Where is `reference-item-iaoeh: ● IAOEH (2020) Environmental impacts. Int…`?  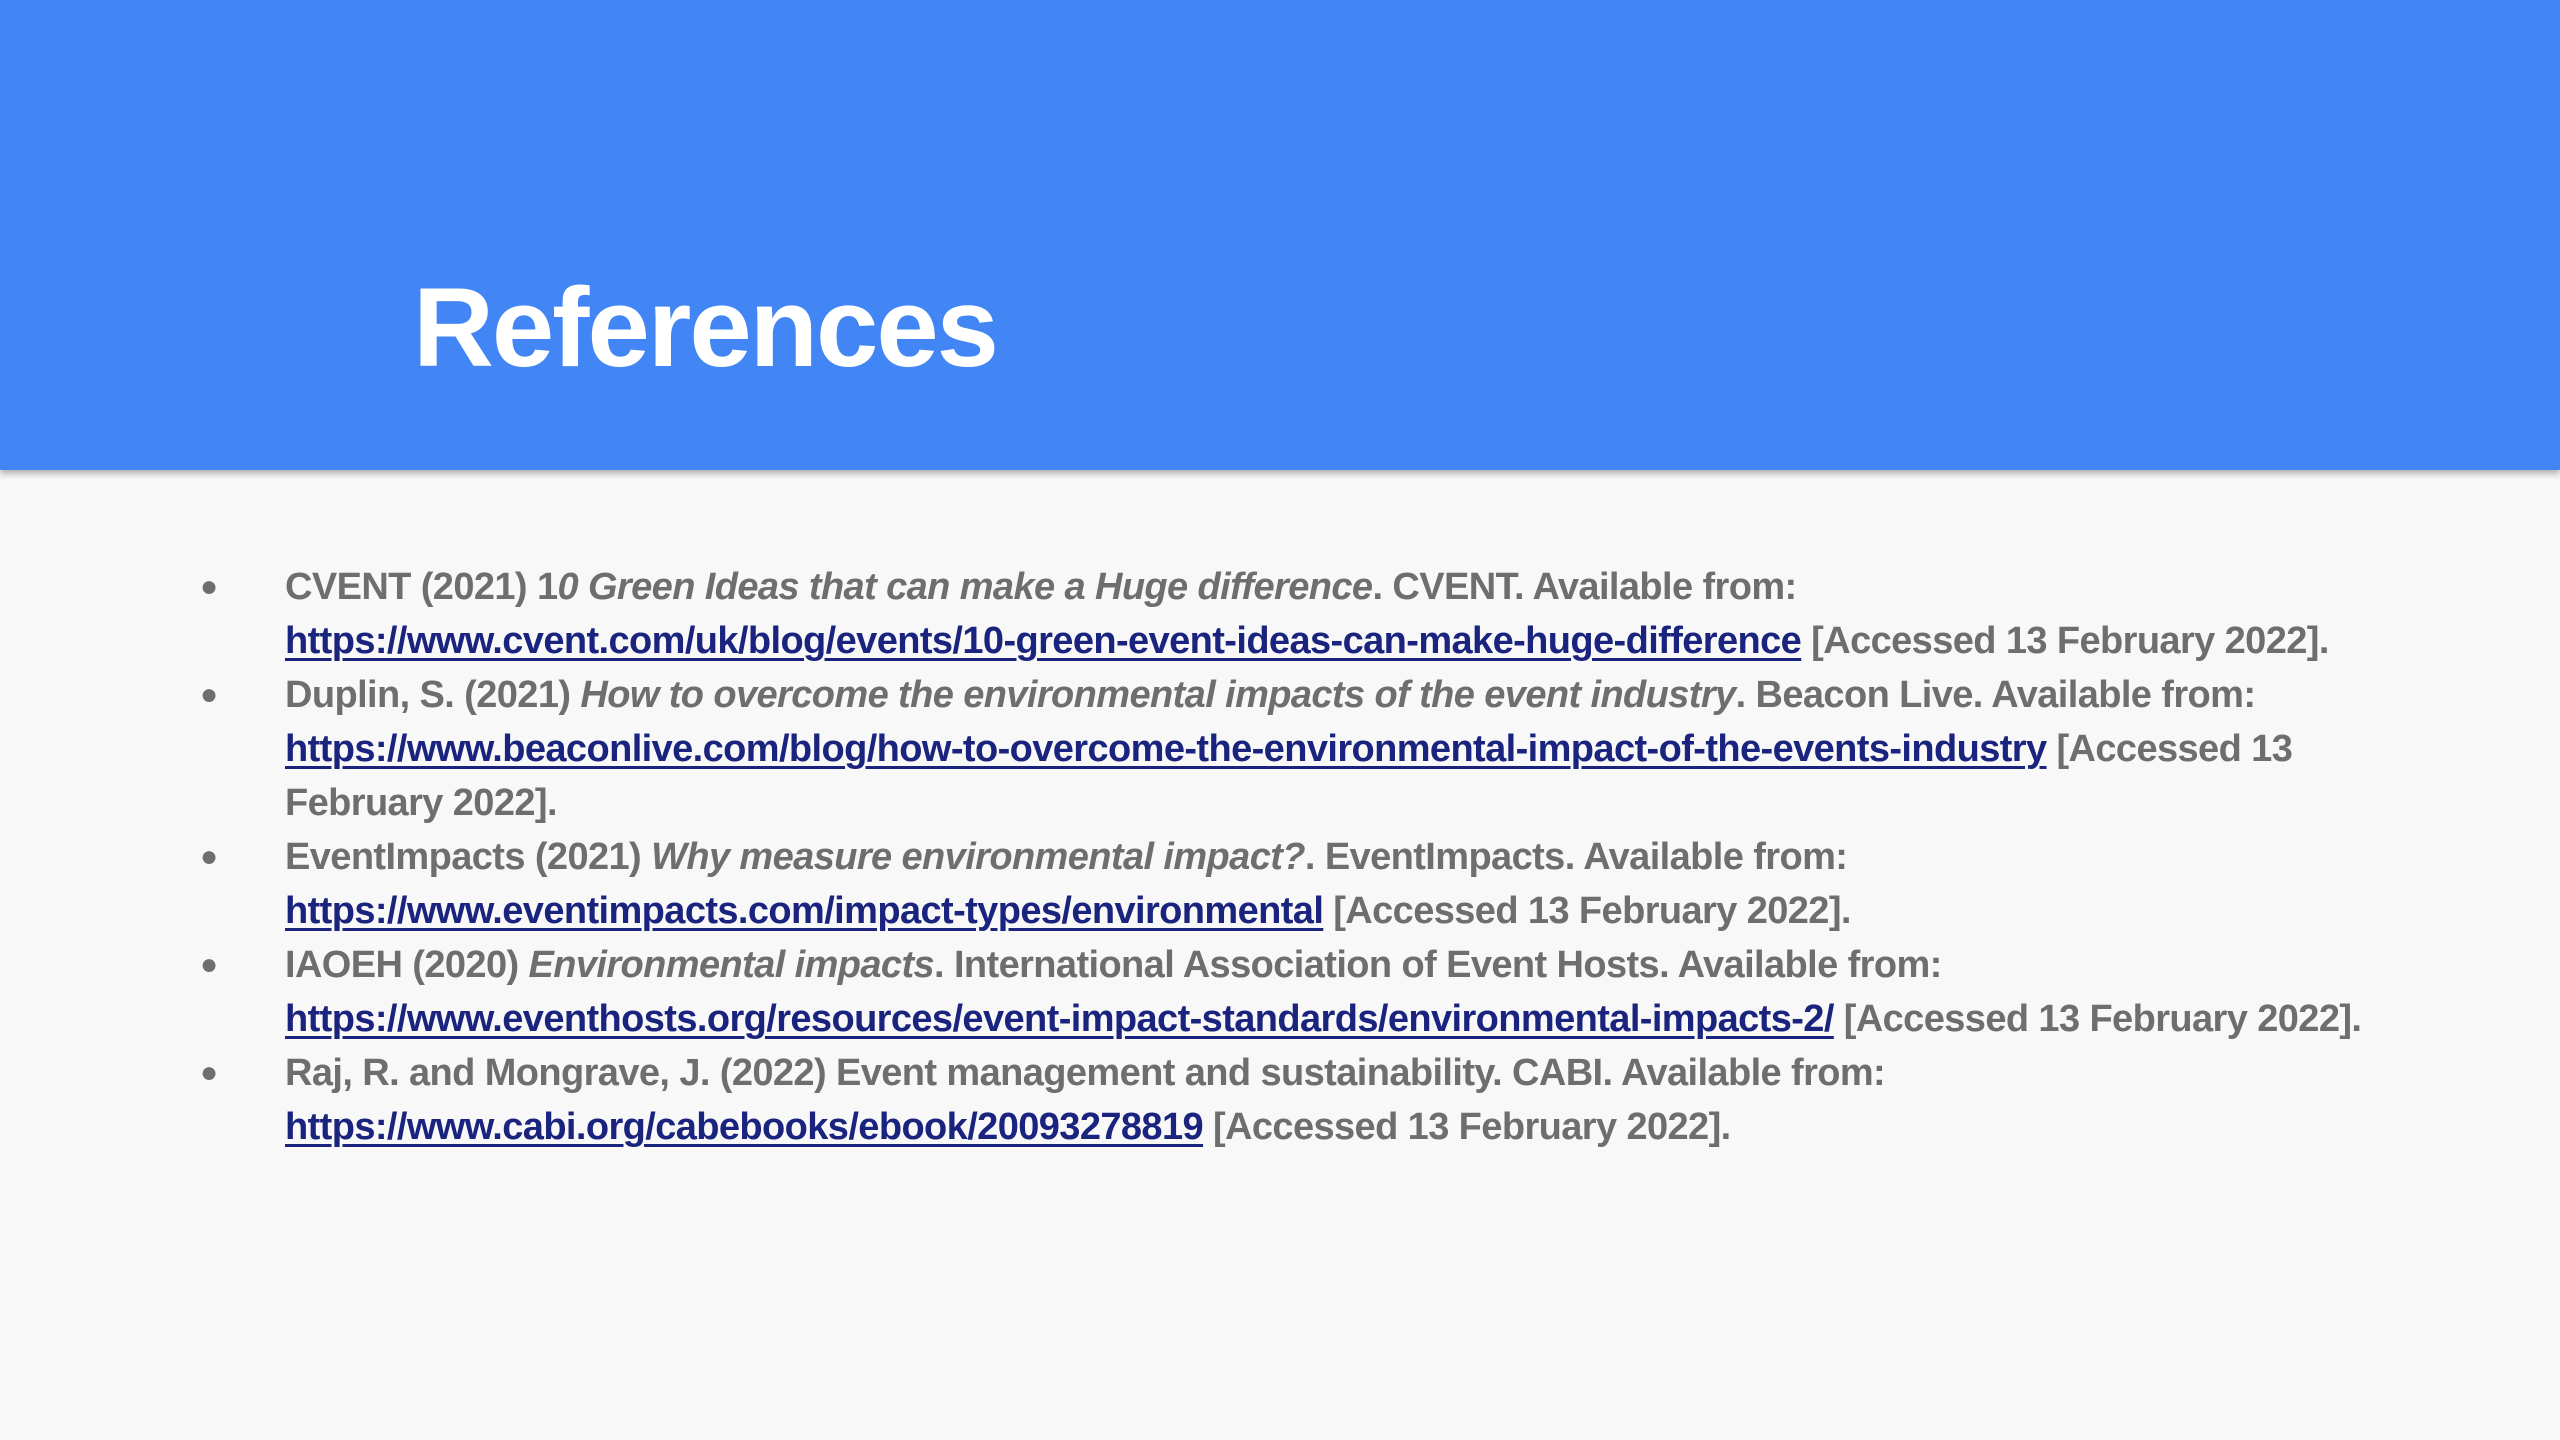
reference-item-iaoeh: ● IAOEH (2020) Environmental impacts. Int… is located at coordinates (1300, 992).